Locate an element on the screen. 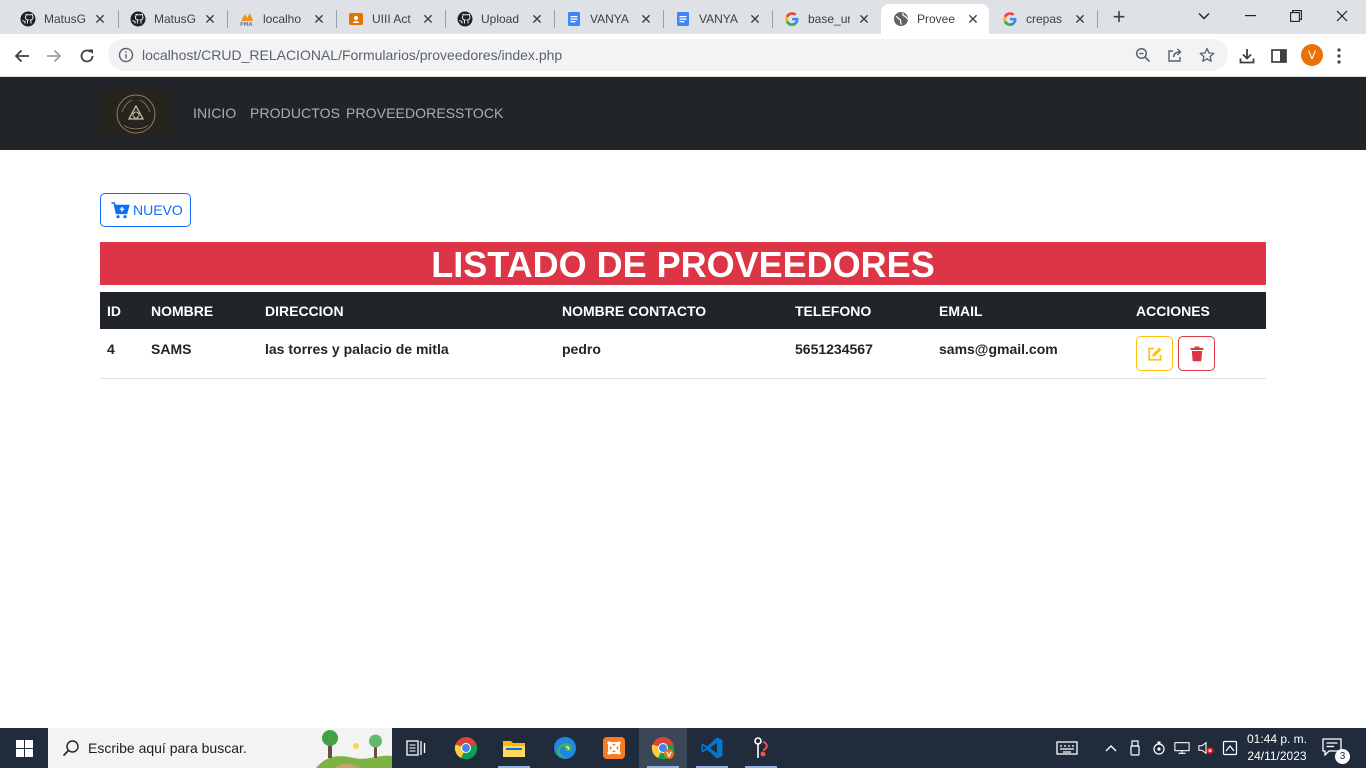 The height and width of the screenshot is (768, 1366). taskbar-clock: 01:44 p. m. 24/11/2023 is located at coordinates (1277, 748).